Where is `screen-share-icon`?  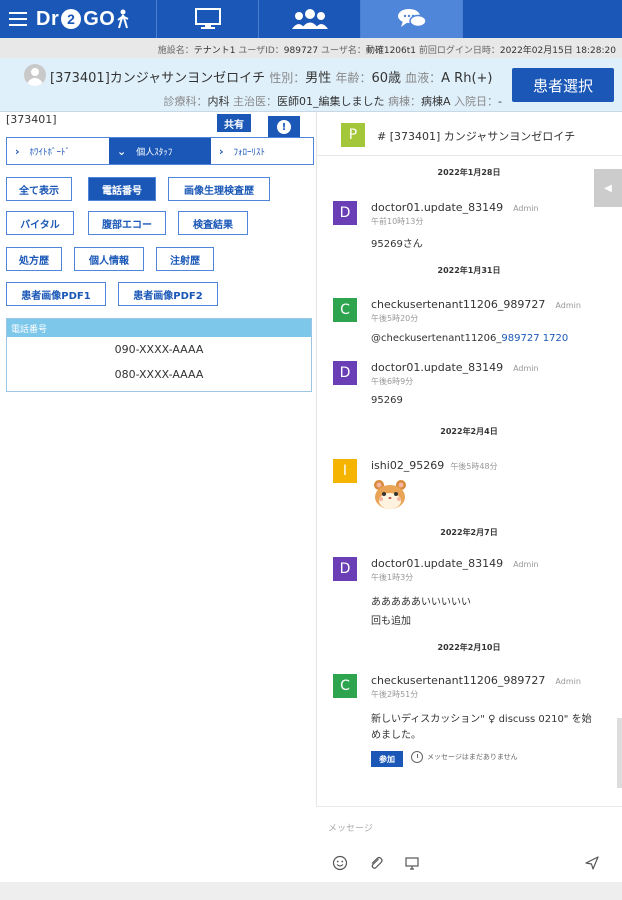 screen-share-icon is located at coordinates (412, 863).